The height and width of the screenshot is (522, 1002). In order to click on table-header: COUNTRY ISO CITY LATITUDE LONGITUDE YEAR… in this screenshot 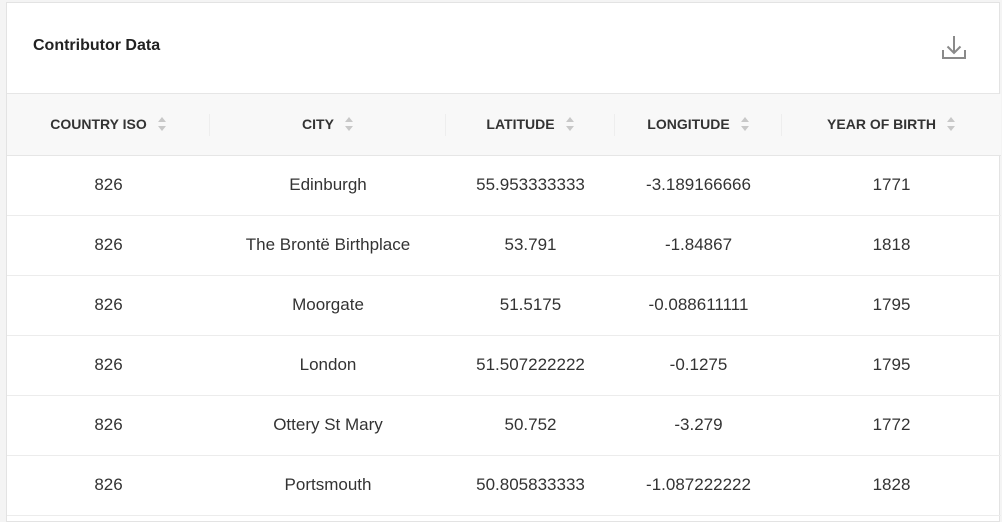, I will do `click(504, 125)`.